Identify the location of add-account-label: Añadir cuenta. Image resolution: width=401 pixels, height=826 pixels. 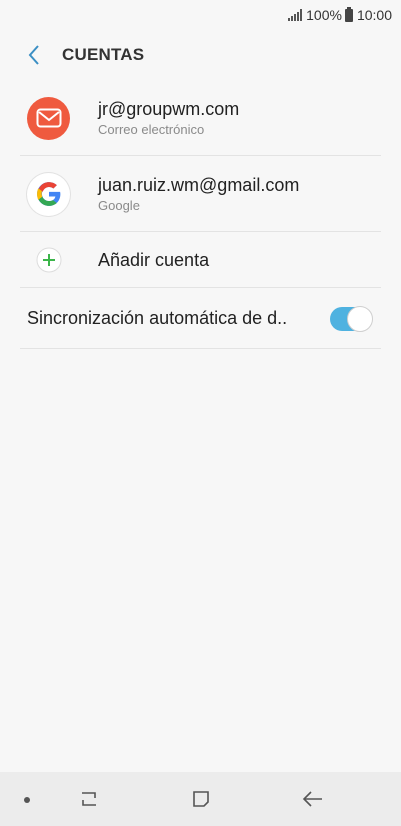
(154, 259).